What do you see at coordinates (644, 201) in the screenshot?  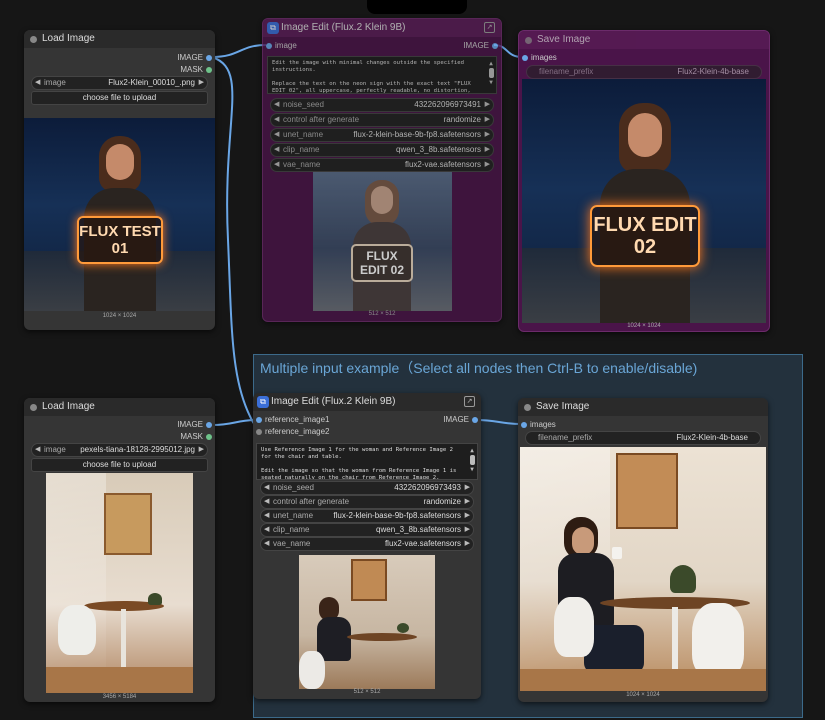 I see `image-preview: FLUX EDIT 02` at bounding box center [644, 201].